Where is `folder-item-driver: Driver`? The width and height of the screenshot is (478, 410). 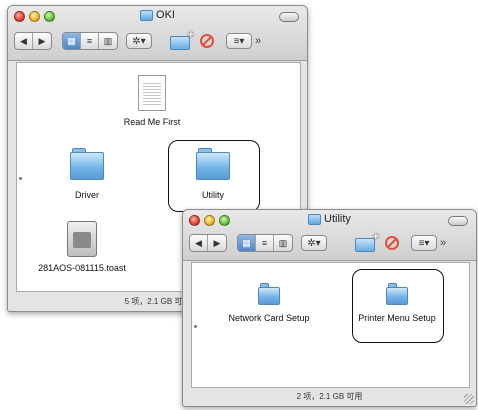
folder-item-driver: Driver is located at coordinates (87, 174).